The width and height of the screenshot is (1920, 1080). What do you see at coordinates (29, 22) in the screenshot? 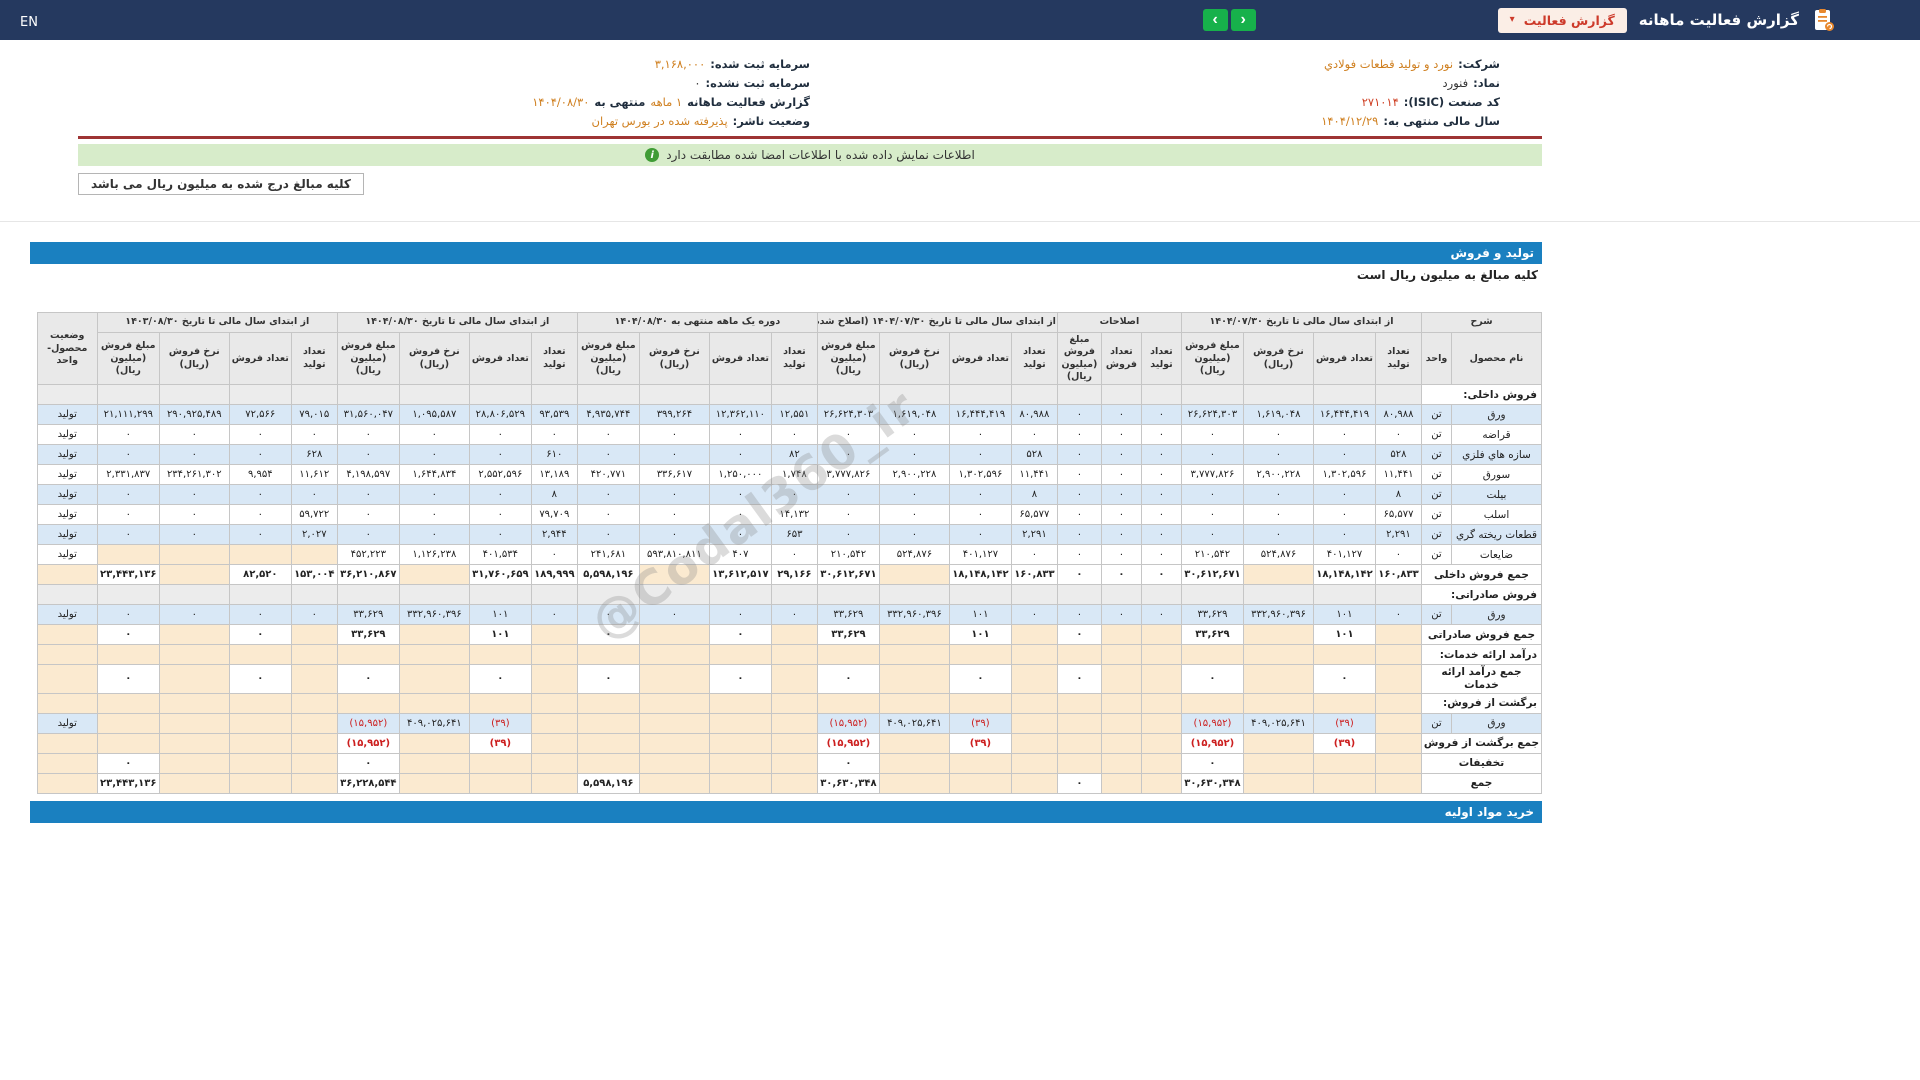
I see `language-toggle: EN` at bounding box center [29, 22].